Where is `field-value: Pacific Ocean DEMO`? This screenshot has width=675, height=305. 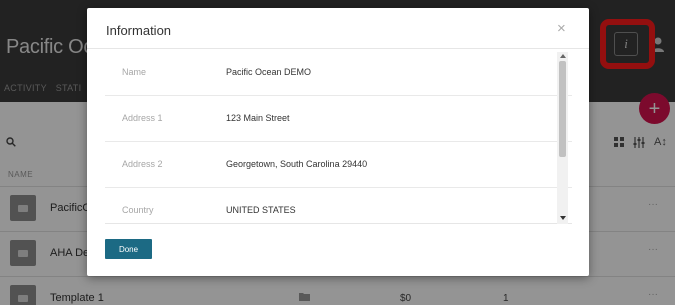 field-value: Pacific Ocean DEMO is located at coordinates (269, 72).